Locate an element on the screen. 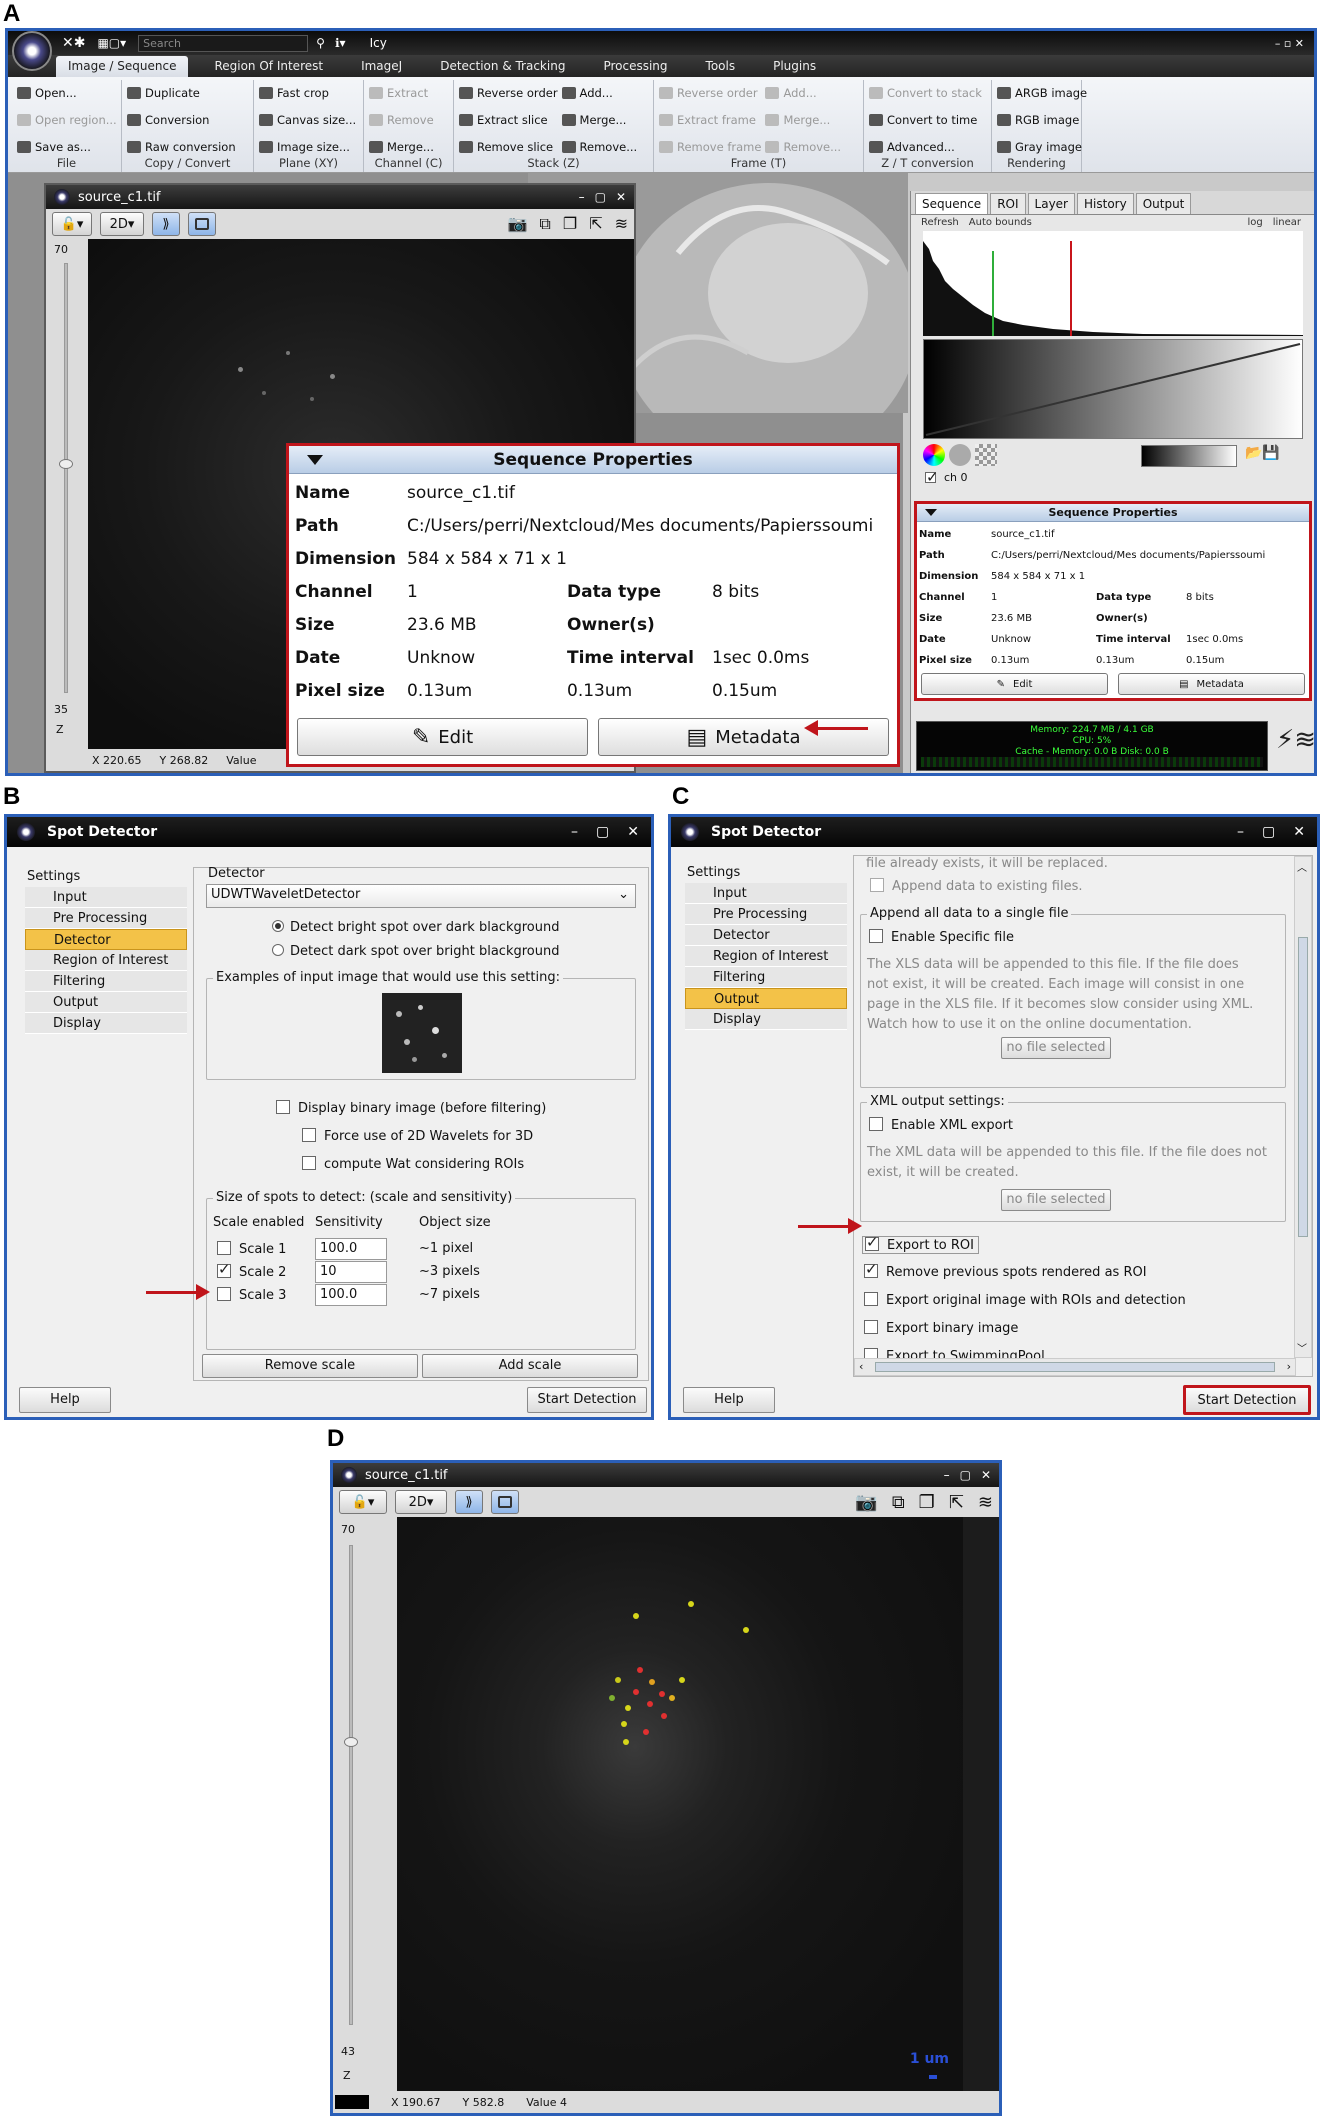 The image size is (1325, 2120). add-scale-button: Add scale is located at coordinates (530, 1366).